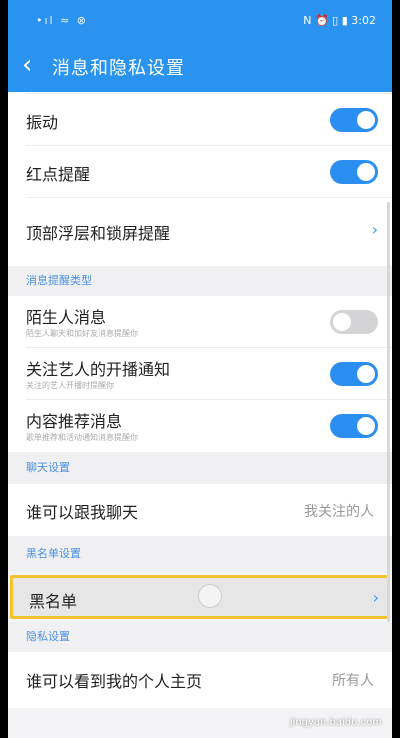 The width and height of the screenshot is (400, 738). What do you see at coordinates (200, 374) in the screenshot?
I see `row-artist: 关注艺人的开播通知 关注的艺人开播时提醒你` at bounding box center [200, 374].